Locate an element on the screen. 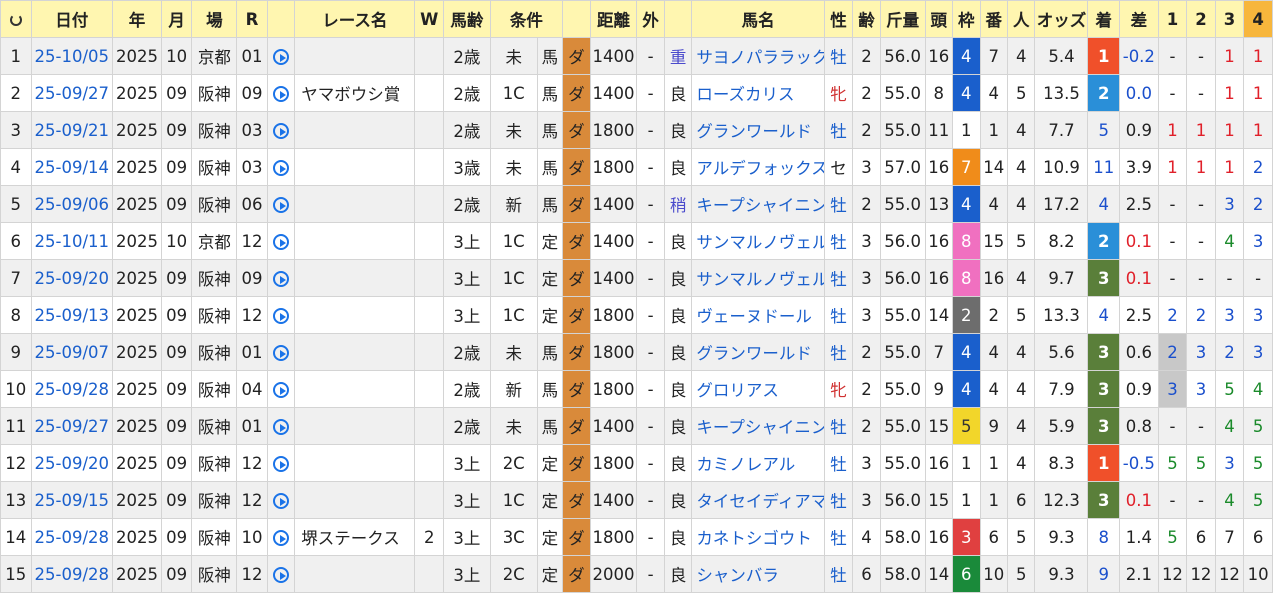  horse-name-link: シャンバラ is located at coordinates (758, 574).